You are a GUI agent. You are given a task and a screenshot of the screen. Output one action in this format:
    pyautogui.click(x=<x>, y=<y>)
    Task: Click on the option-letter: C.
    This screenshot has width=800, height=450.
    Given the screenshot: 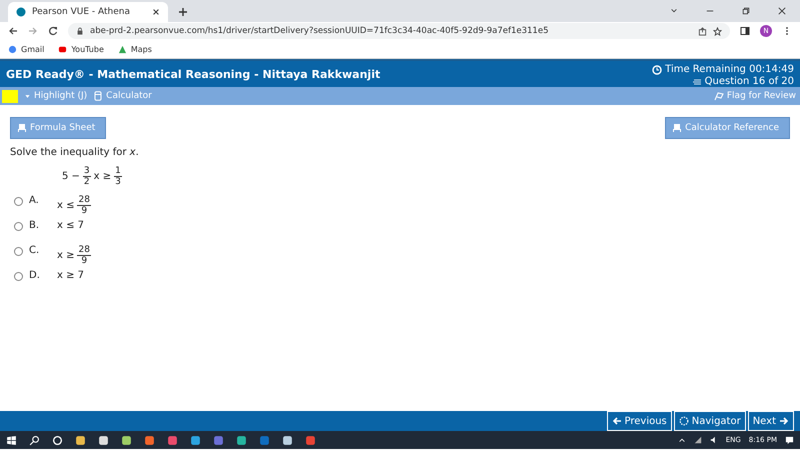 What is the action you would take?
    pyautogui.click(x=34, y=250)
    